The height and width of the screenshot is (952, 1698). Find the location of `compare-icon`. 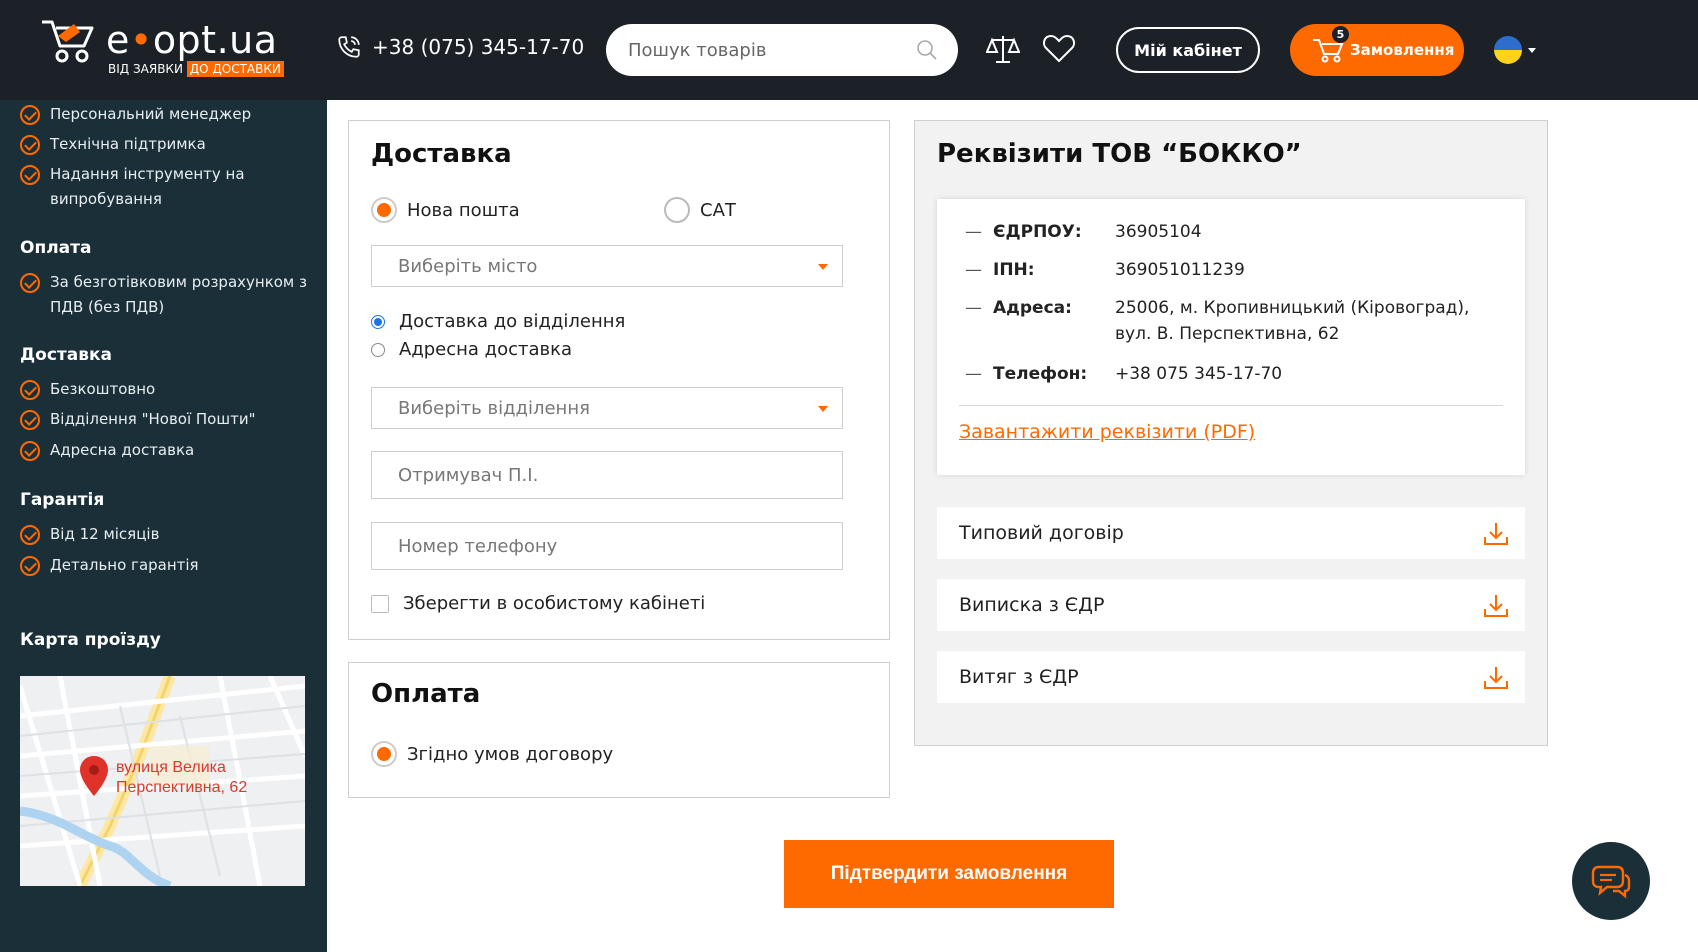

compare-icon is located at coordinates (1003, 49).